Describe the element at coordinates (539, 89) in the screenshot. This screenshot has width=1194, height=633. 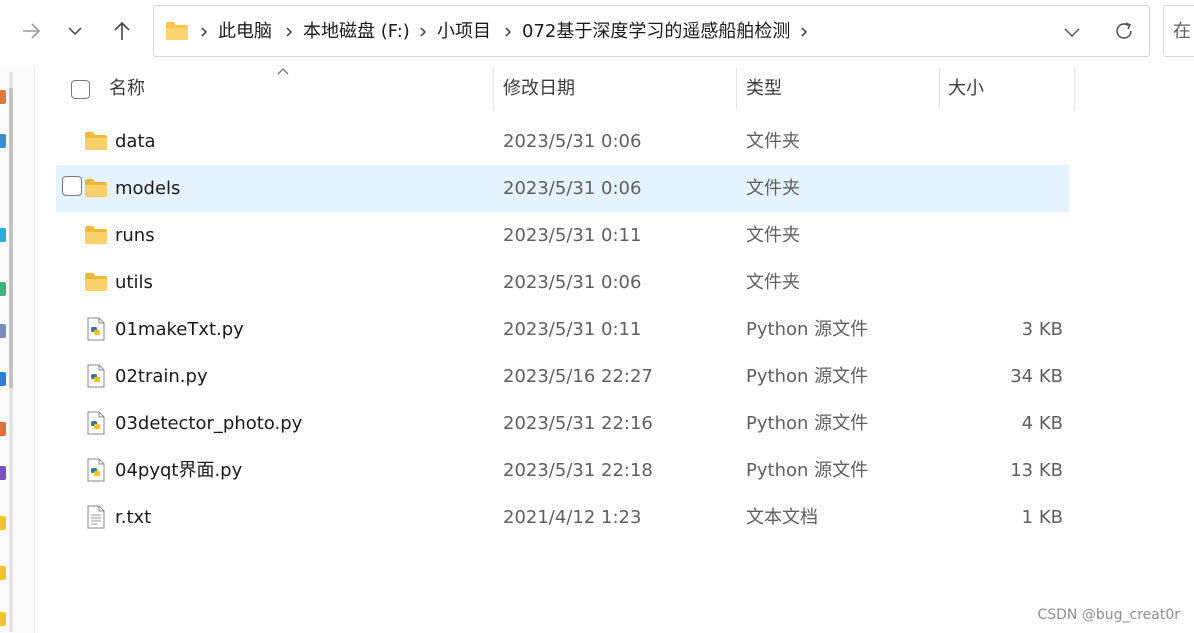
I see `column-header-date: 修改日期` at that location.